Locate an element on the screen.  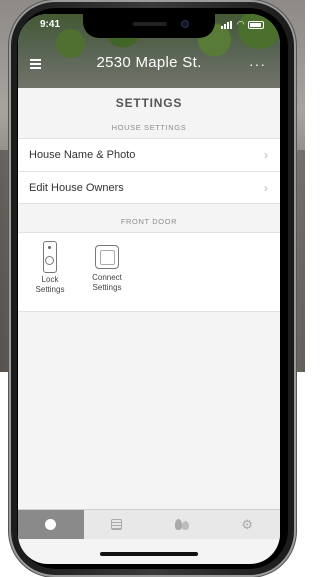
top-bar: 2530 Maple St. ··· is located at coordinates (149, 65).